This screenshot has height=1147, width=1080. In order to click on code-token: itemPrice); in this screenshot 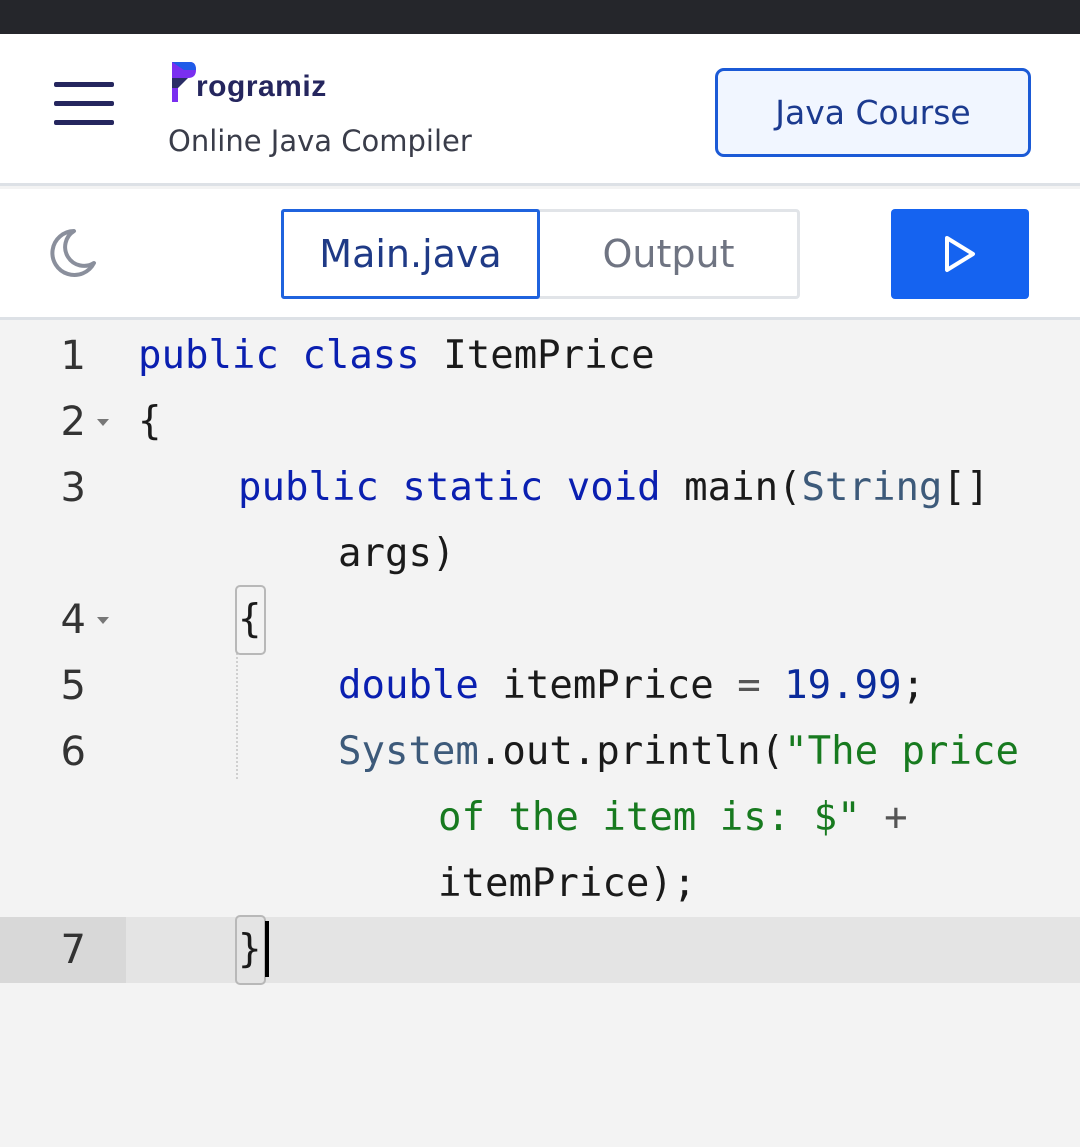, I will do `click(567, 883)`.